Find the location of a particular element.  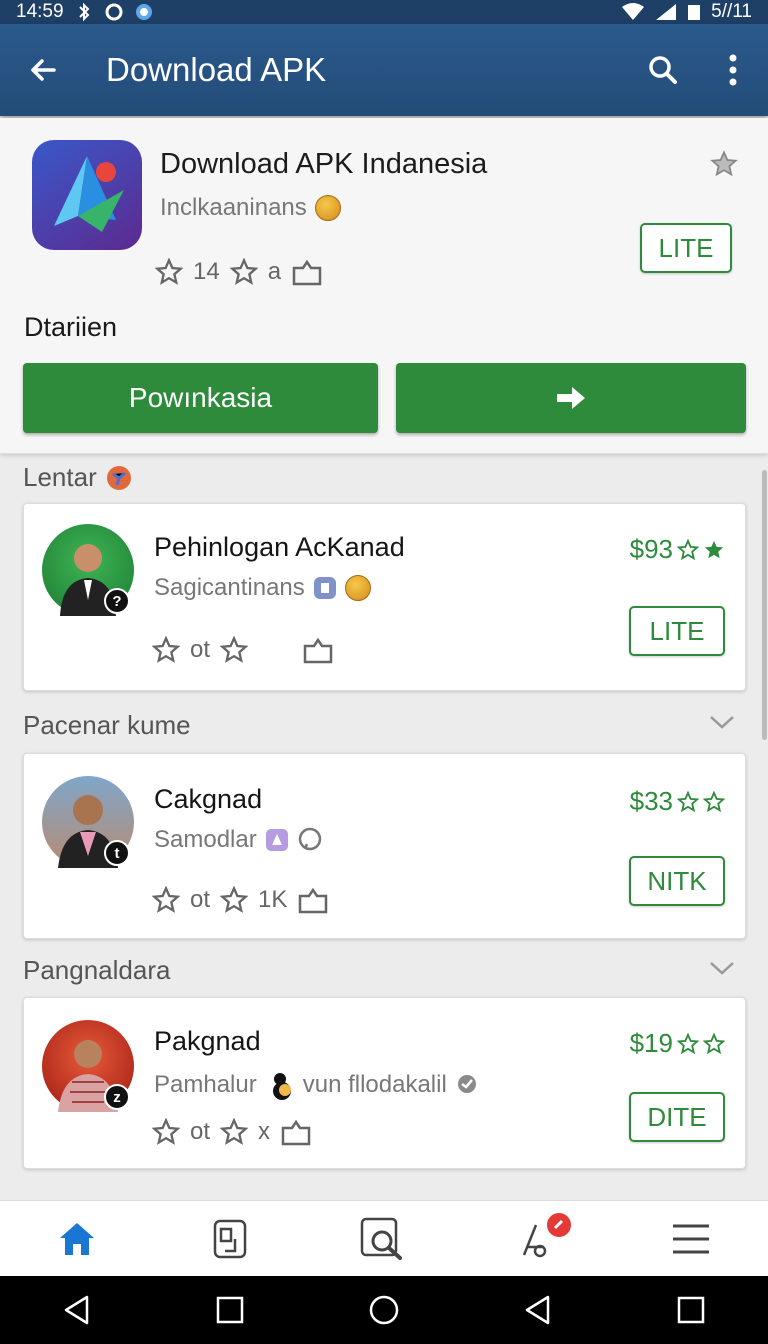

sync-icon is located at coordinates (114, 12).